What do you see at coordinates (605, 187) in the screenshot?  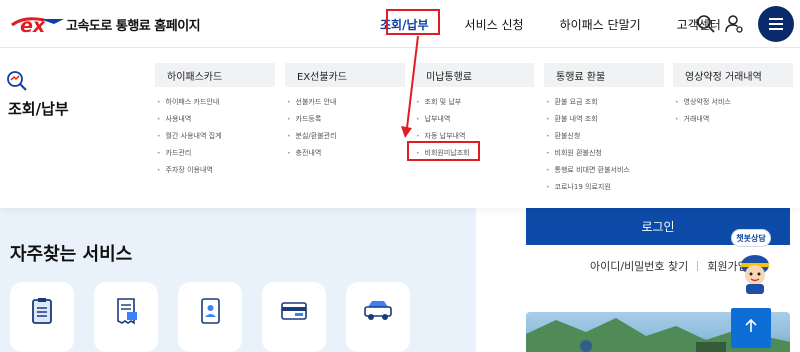 I see `menu-link: 코로나19 의료지원` at bounding box center [605, 187].